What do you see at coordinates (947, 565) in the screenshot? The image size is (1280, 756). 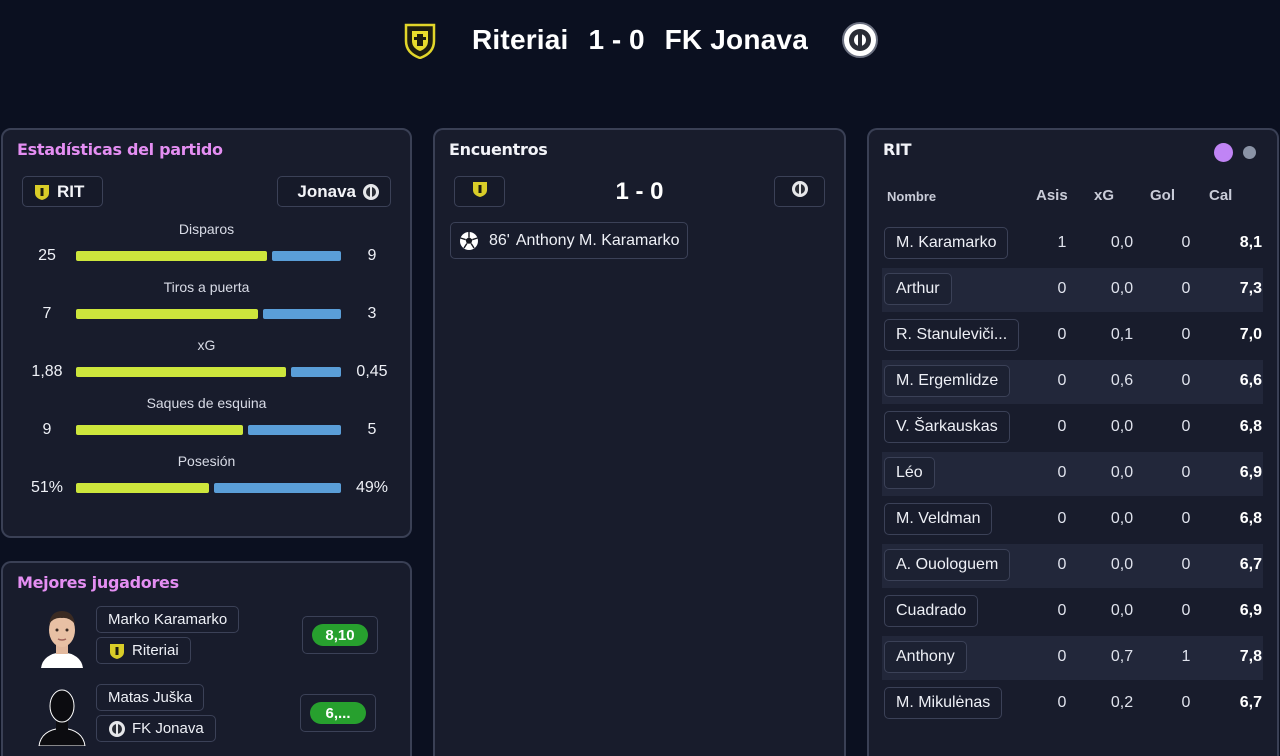 I see `player-name-chip: A. Ouologuem` at bounding box center [947, 565].